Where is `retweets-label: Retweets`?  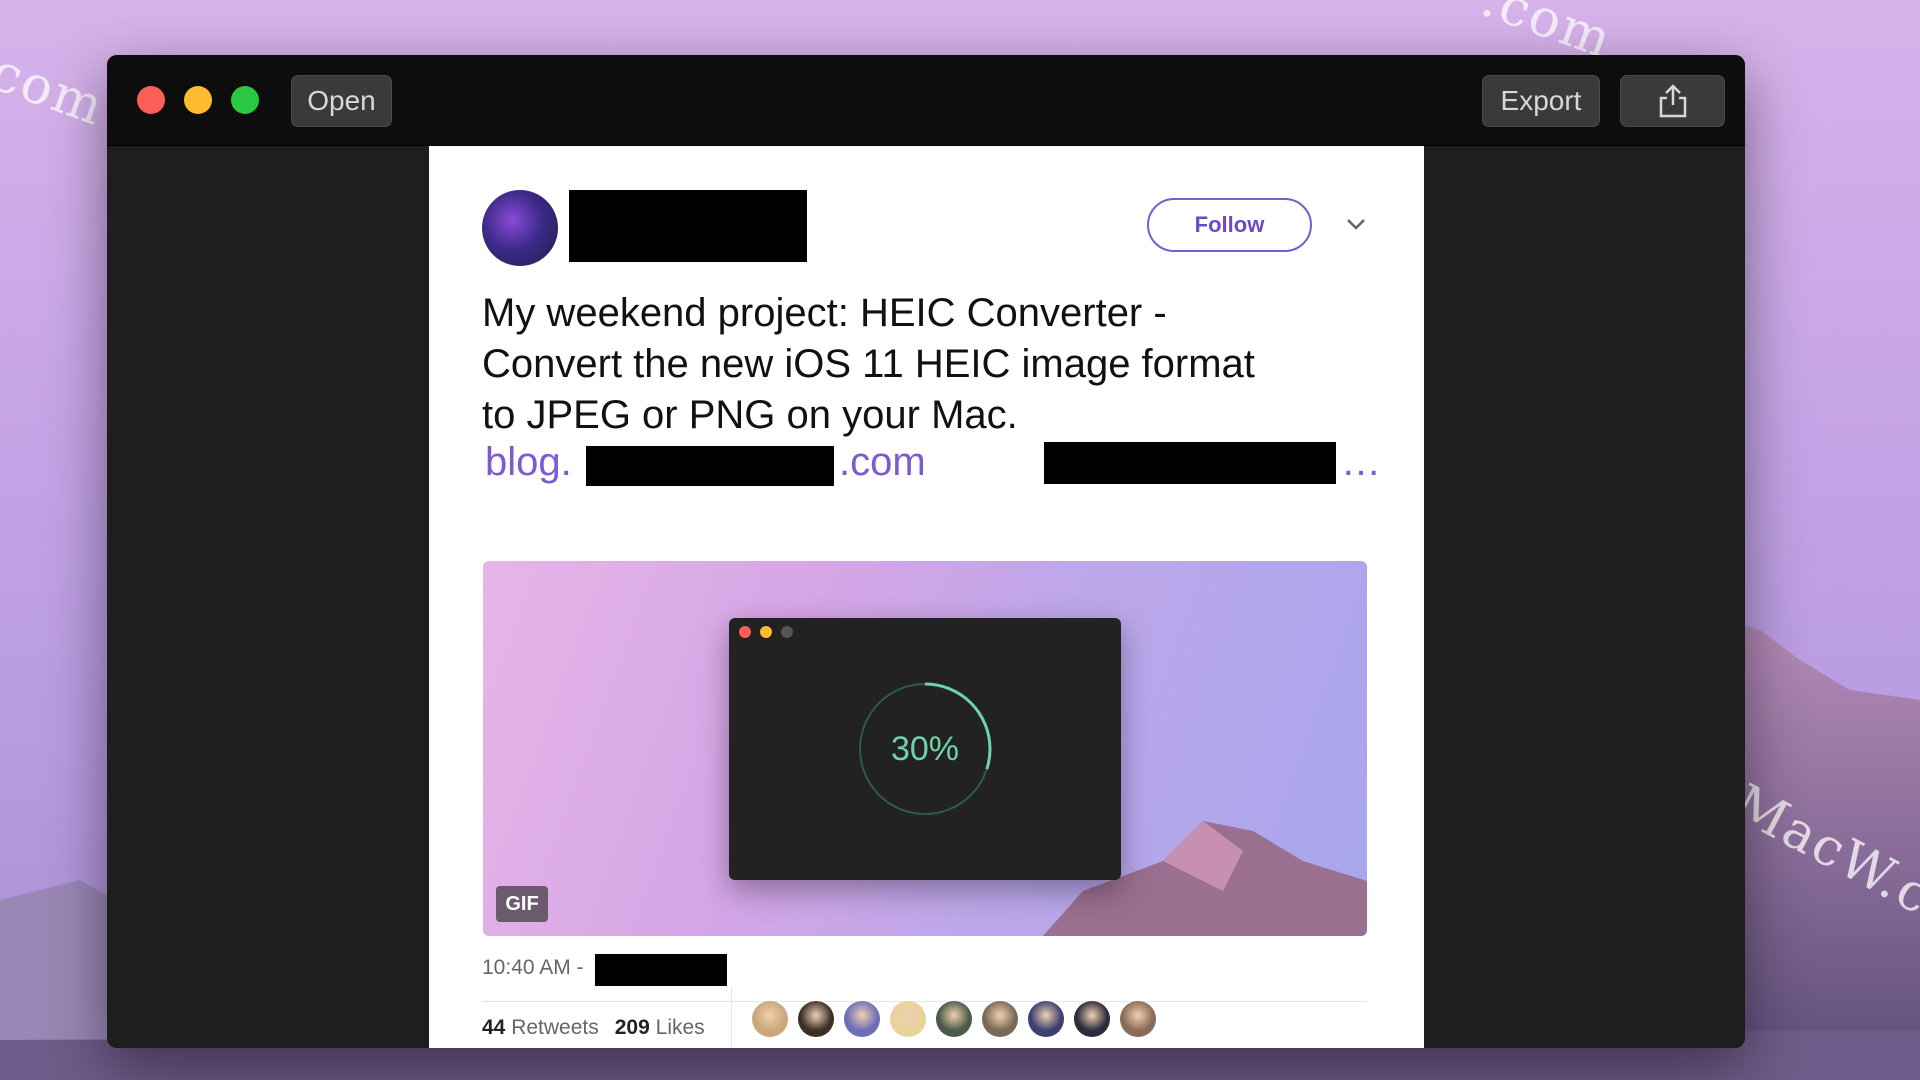
retweets-label: Retweets is located at coordinates (555, 1027).